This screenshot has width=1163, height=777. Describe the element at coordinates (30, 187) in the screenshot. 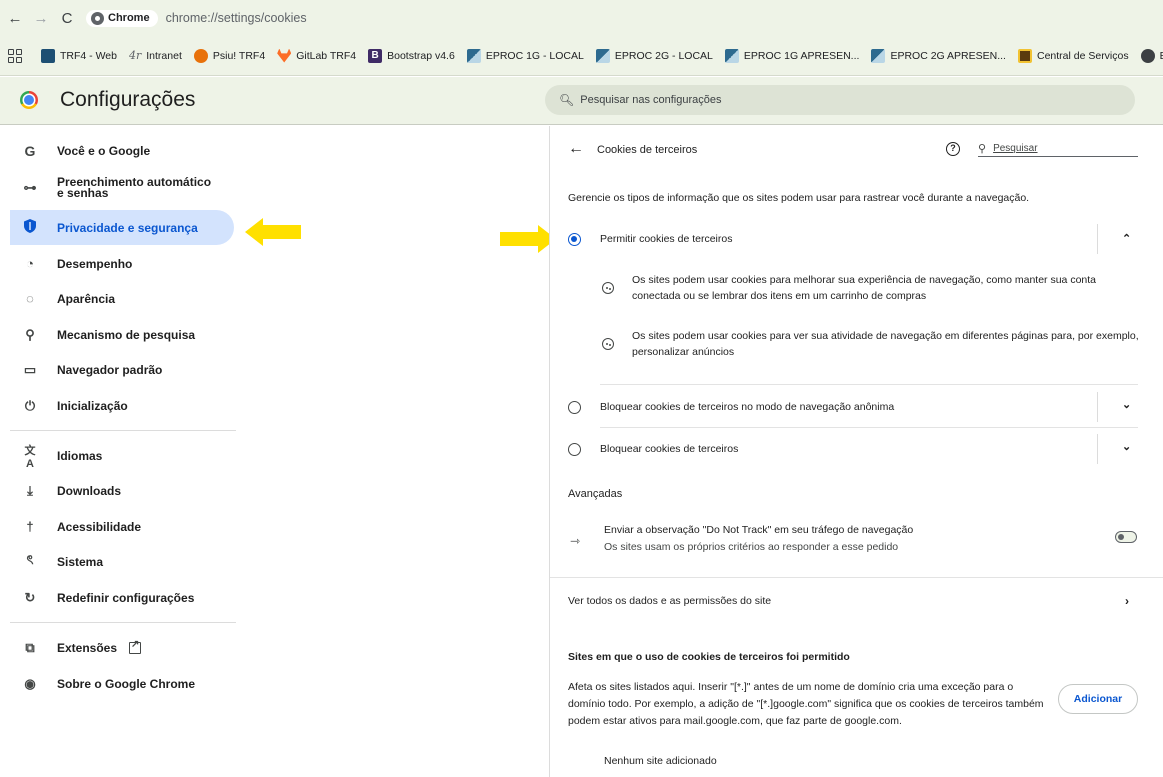

I see `key-icon: ⊶` at that location.